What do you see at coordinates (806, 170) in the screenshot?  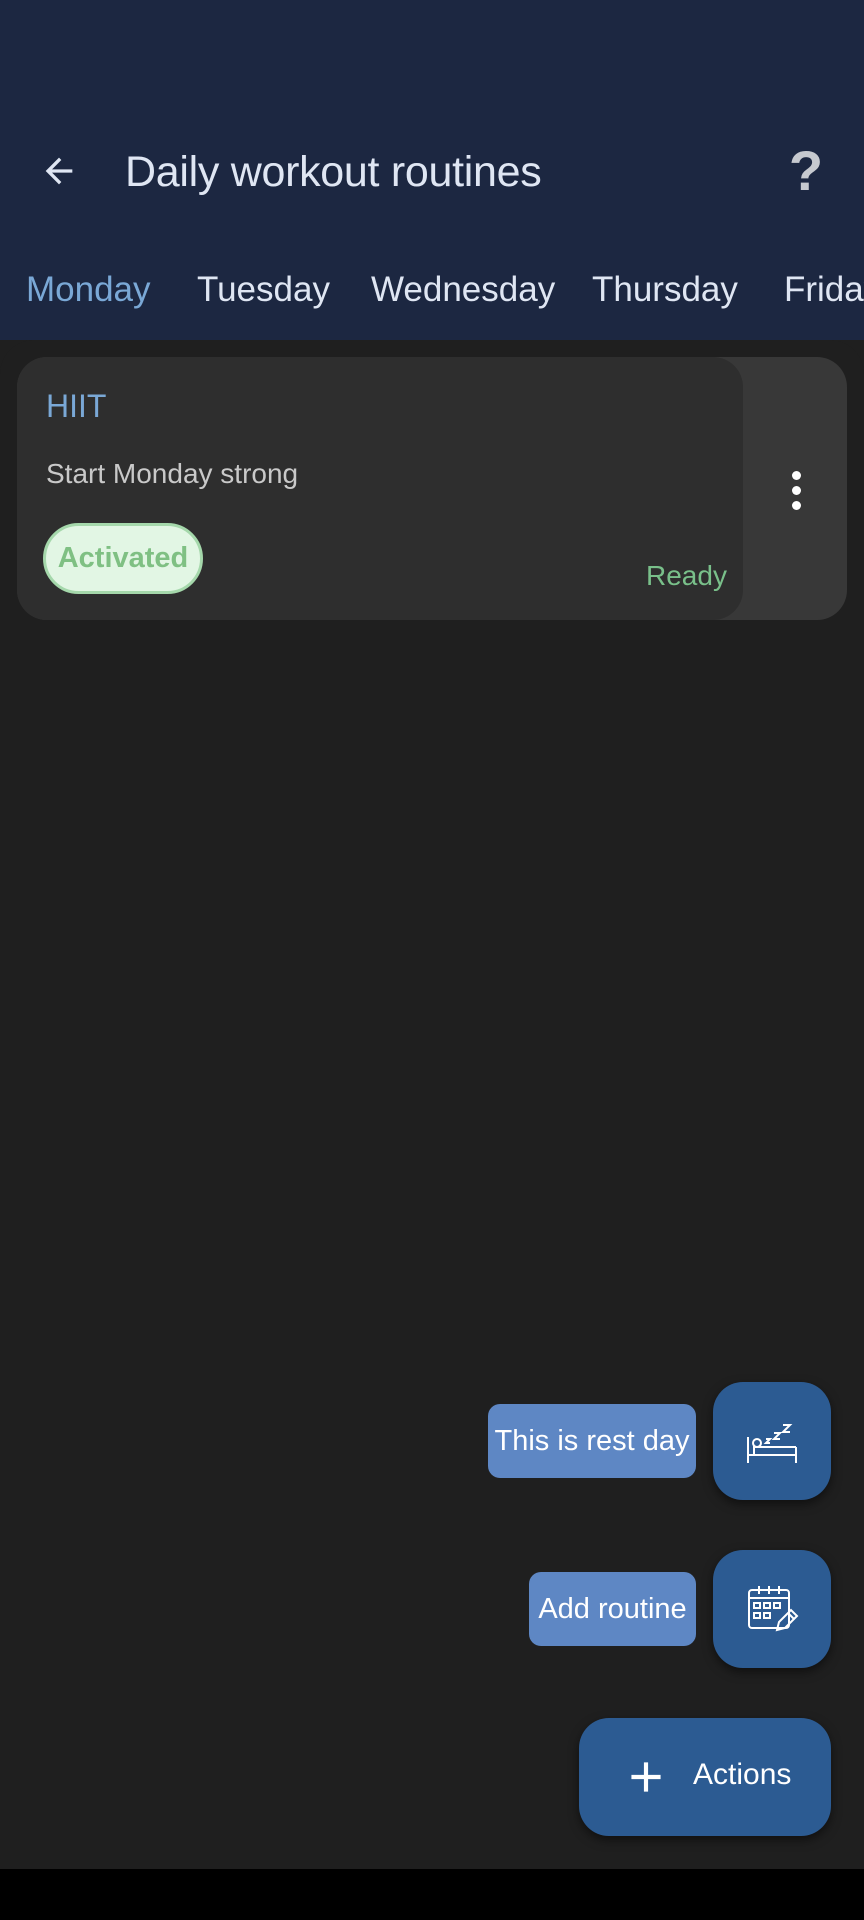 I see `help-button: ?` at bounding box center [806, 170].